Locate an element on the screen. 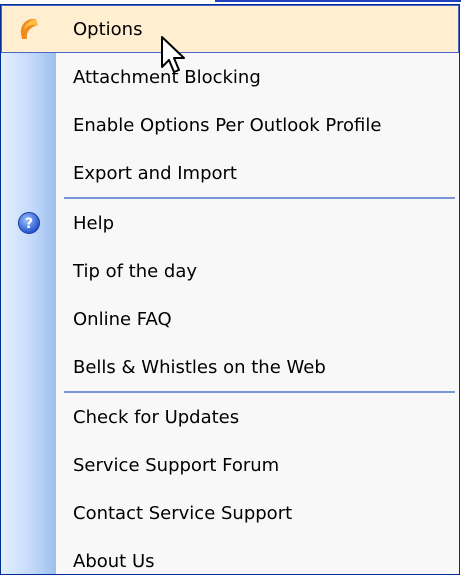 The height and width of the screenshot is (585, 461). menu-item-enable-options-per-outlook-profile: Enable Options Per Outlook Profile is located at coordinates (230, 125).